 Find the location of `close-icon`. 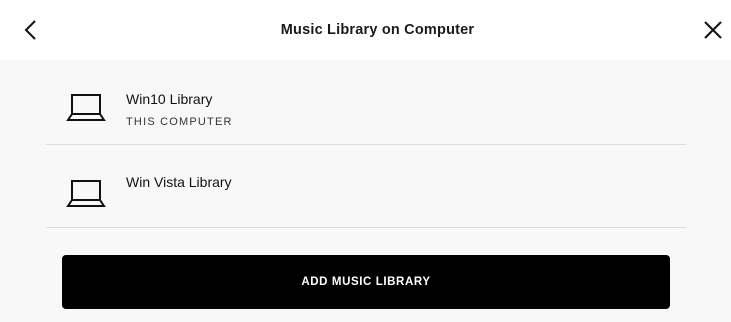

close-icon is located at coordinates (713, 30).